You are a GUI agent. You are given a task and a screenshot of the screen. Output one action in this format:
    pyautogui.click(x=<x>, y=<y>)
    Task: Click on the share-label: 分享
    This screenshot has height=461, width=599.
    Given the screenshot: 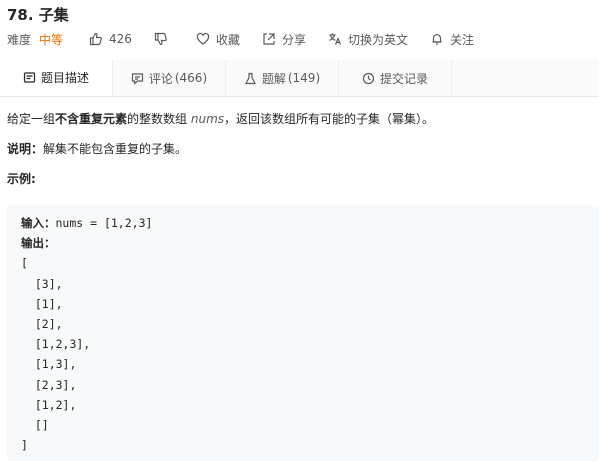 What is the action you would take?
    pyautogui.click(x=293, y=39)
    